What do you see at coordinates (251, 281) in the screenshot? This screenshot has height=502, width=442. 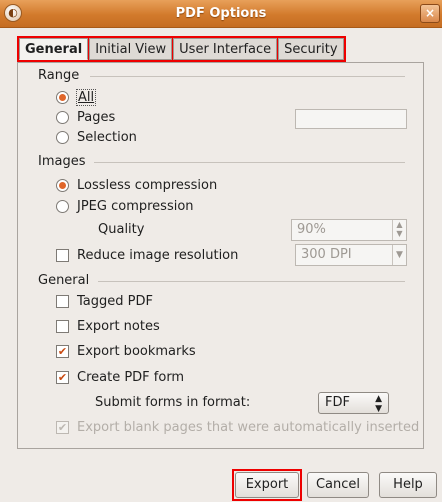 I see `general-divider` at bounding box center [251, 281].